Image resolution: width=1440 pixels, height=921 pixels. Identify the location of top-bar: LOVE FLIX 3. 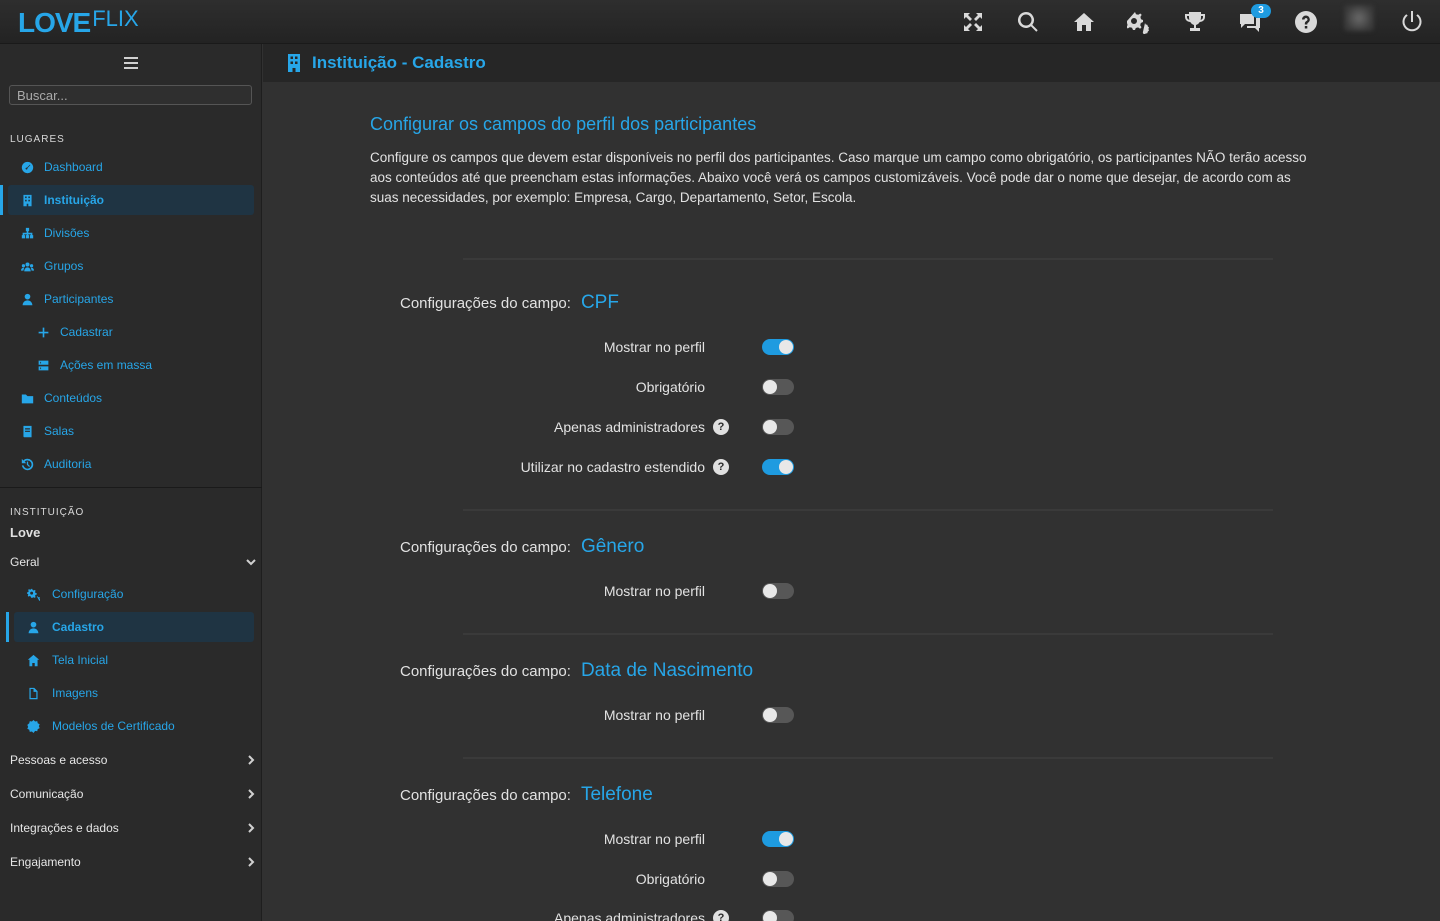
(720, 22).